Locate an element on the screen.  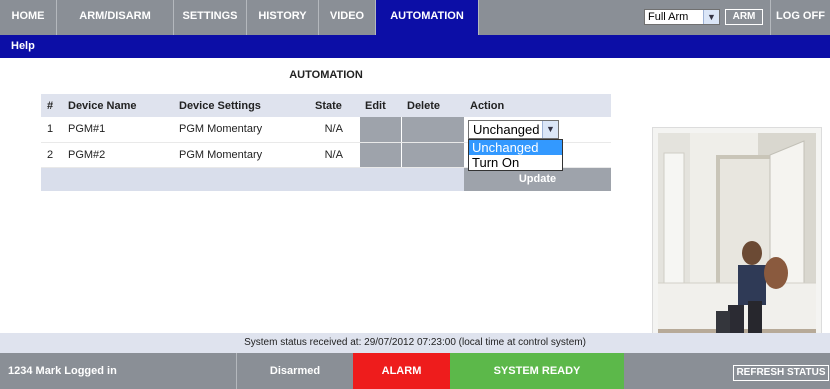
col-header-edit: Edit is located at coordinates (380, 105).